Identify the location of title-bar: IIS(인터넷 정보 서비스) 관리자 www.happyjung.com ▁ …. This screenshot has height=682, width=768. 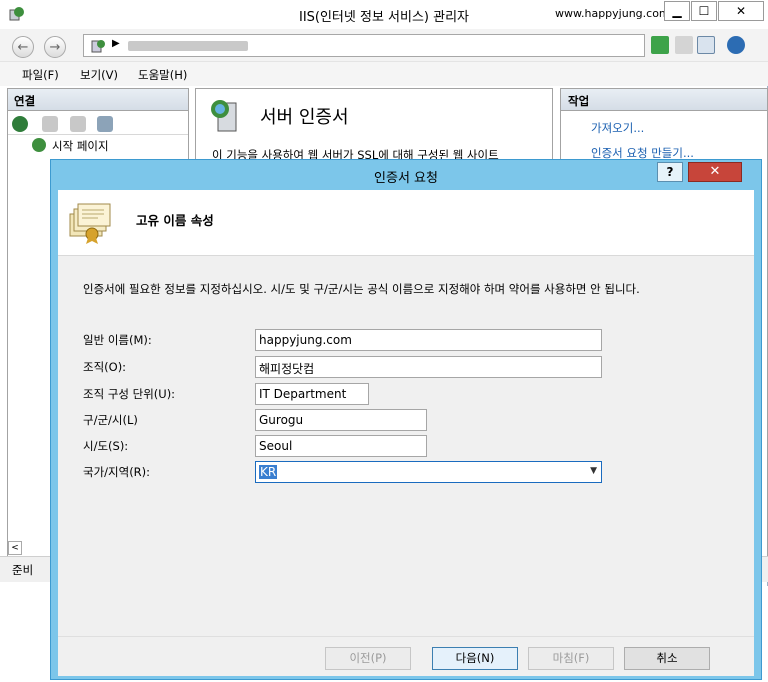
(384, 14).